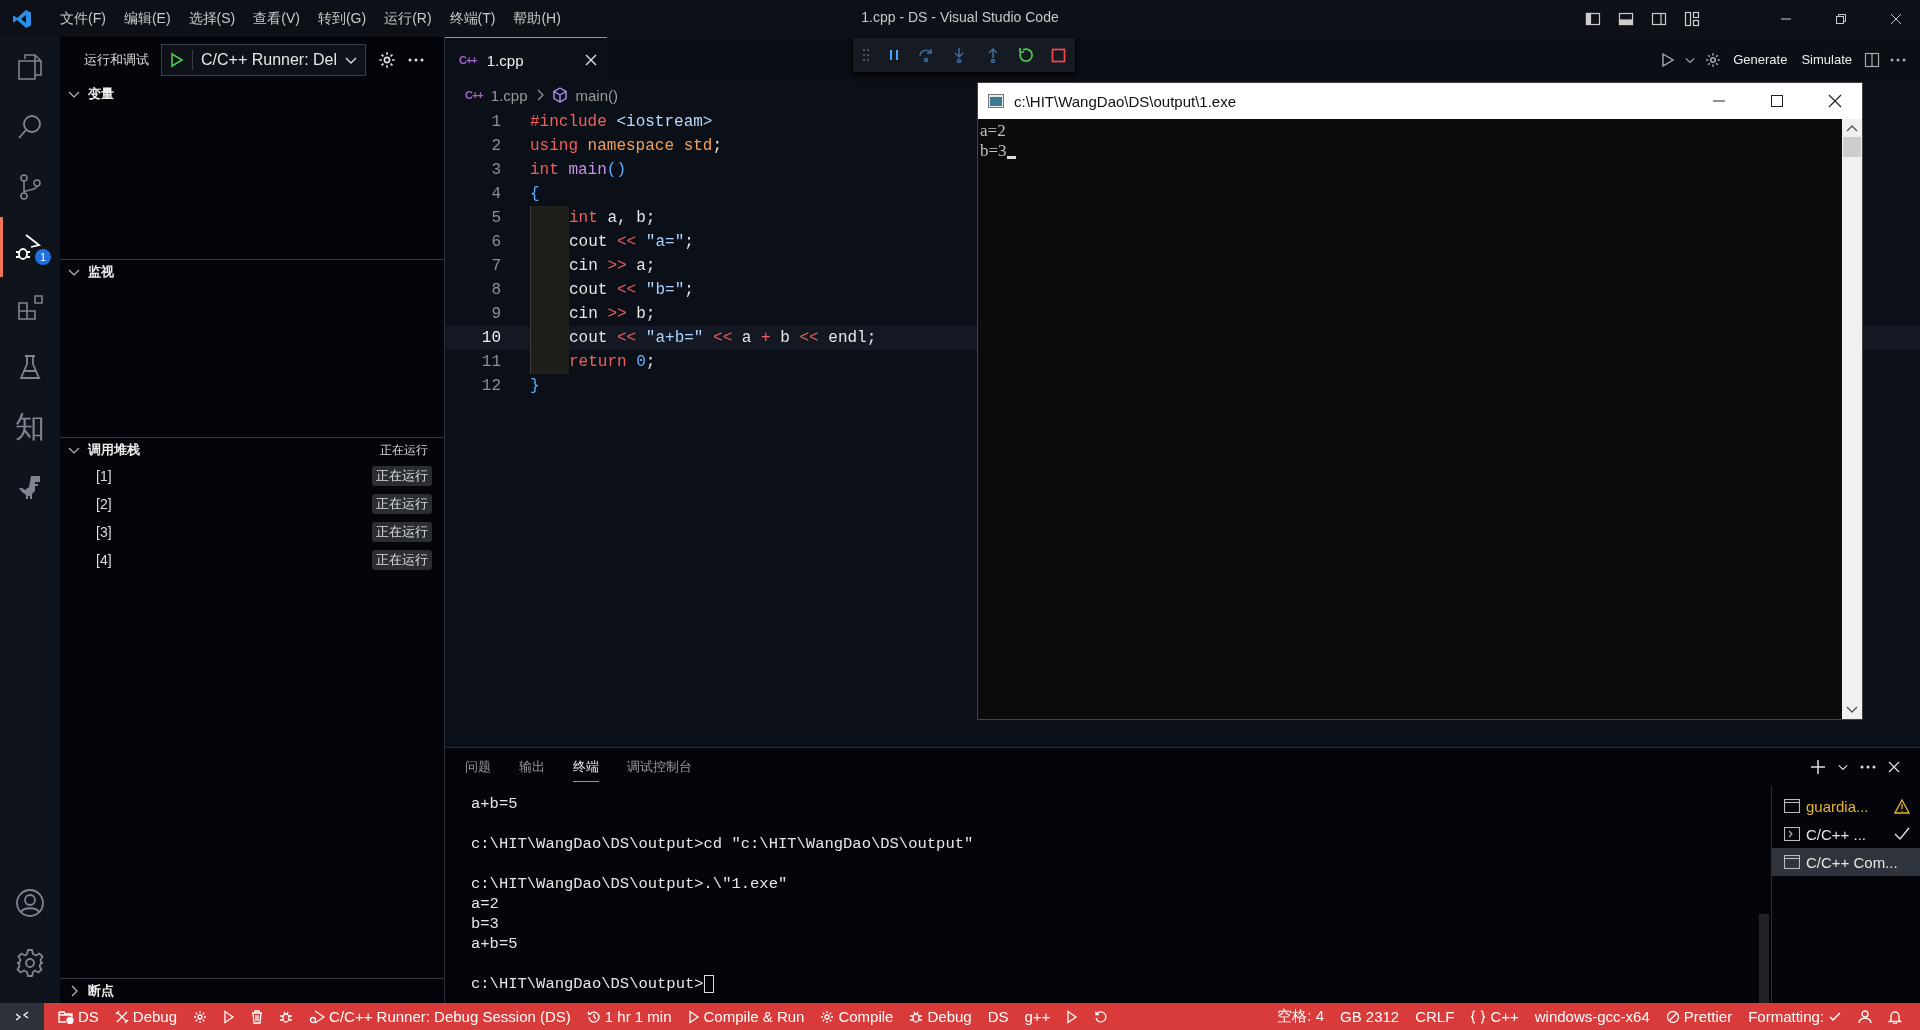 The height and width of the screenshot is (1030, 1920). What do you see at coordinates (1835, 101) in the screenshot?
I see `close-icon` at bounding box center [1835, 101].